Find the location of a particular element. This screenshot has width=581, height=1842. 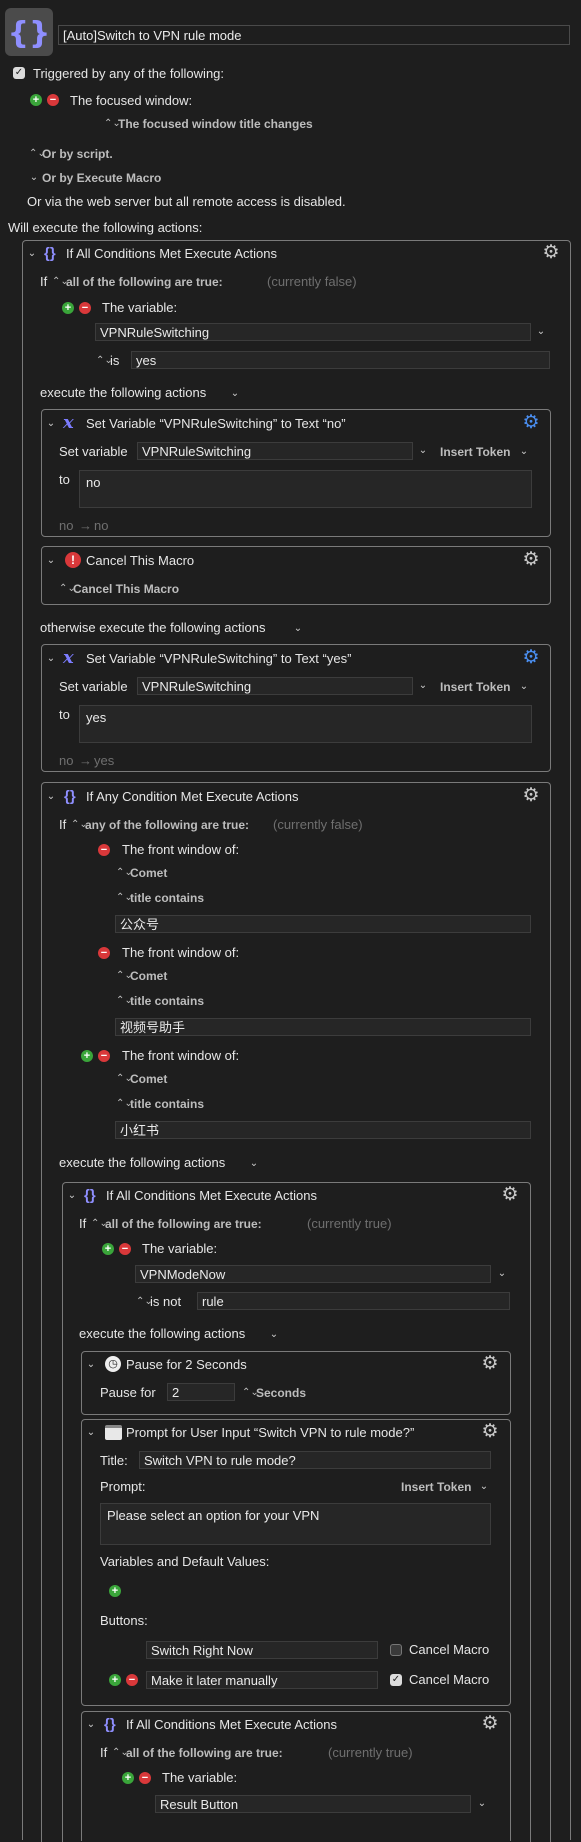

stop-icon: ! is located at coordinates (73, 560).